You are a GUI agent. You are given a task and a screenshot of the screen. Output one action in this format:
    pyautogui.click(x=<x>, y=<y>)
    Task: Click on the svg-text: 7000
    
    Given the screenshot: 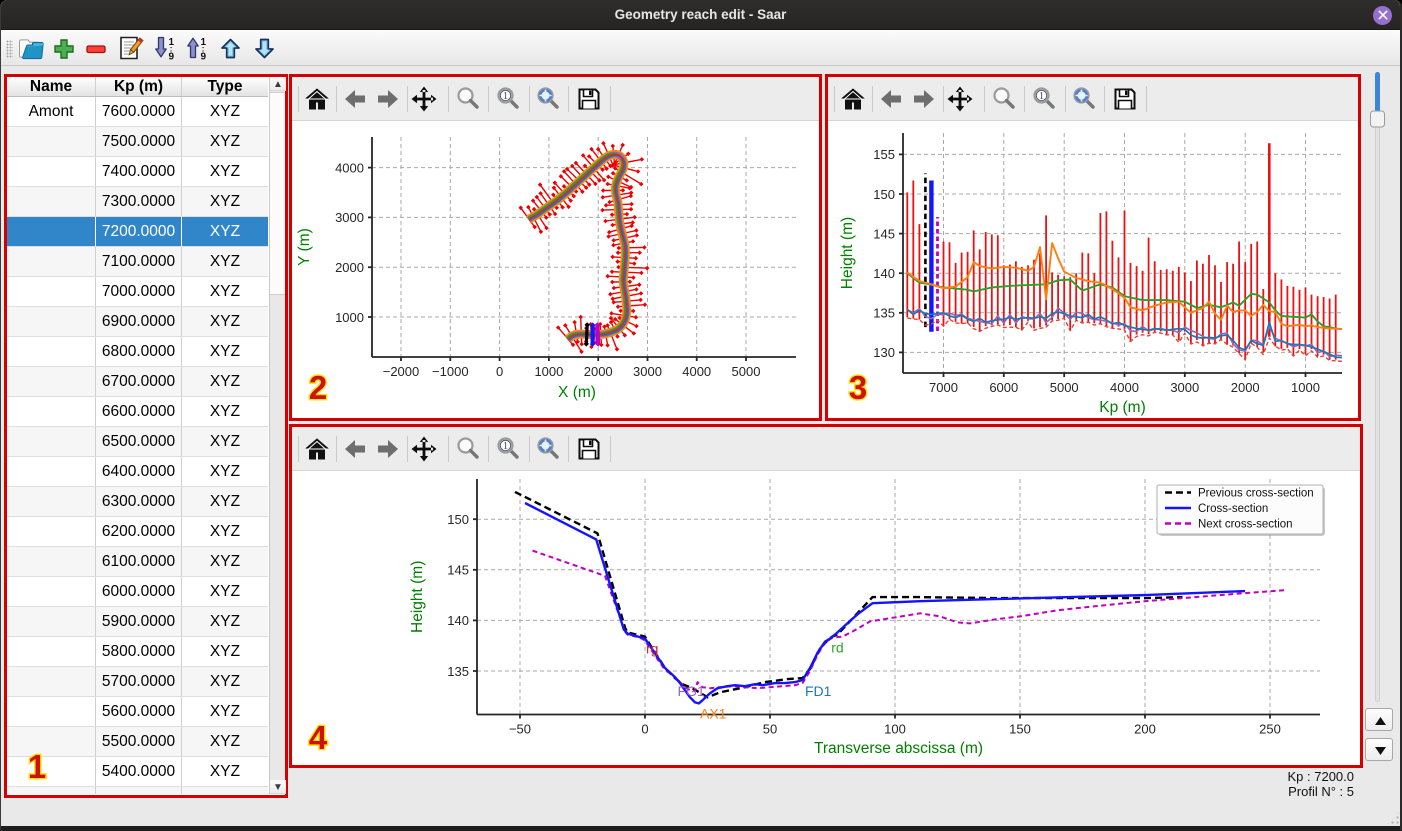 What is the action you would take?
    pyautogui.click(x=943, y=387)
    